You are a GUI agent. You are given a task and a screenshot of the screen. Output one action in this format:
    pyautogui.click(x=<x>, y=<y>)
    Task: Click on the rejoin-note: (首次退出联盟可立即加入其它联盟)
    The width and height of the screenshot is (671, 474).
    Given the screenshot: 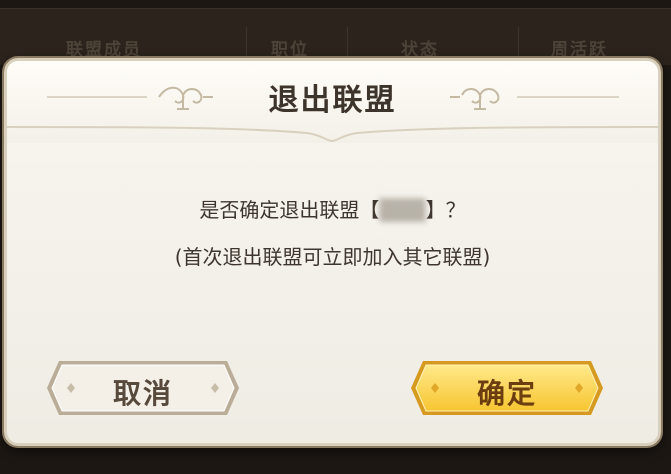 What is the action you would take?
    pyautogui.click(x=332, y=257)
    